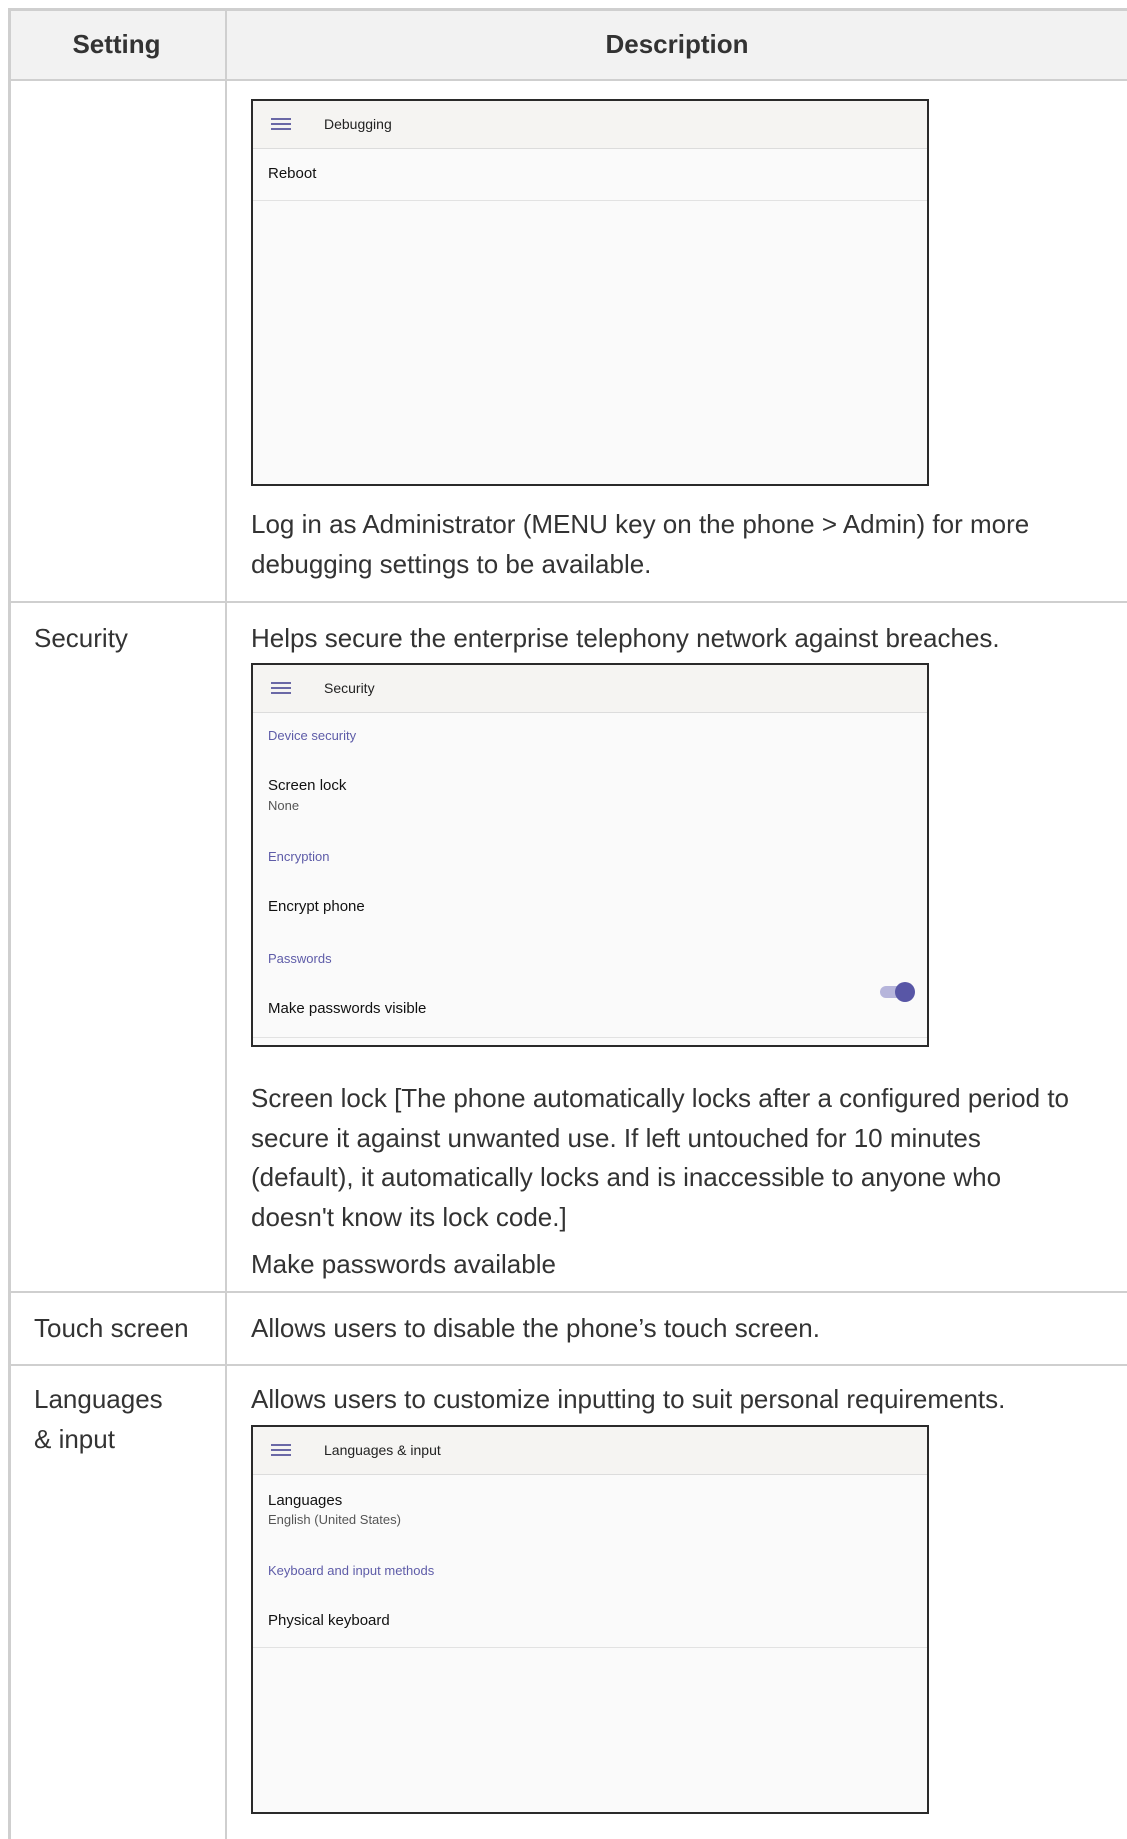  What do you see at coordinates (590, 689) in the screenshot?
I see `phone-title-bar: Security` at bounding box center [590, 689].